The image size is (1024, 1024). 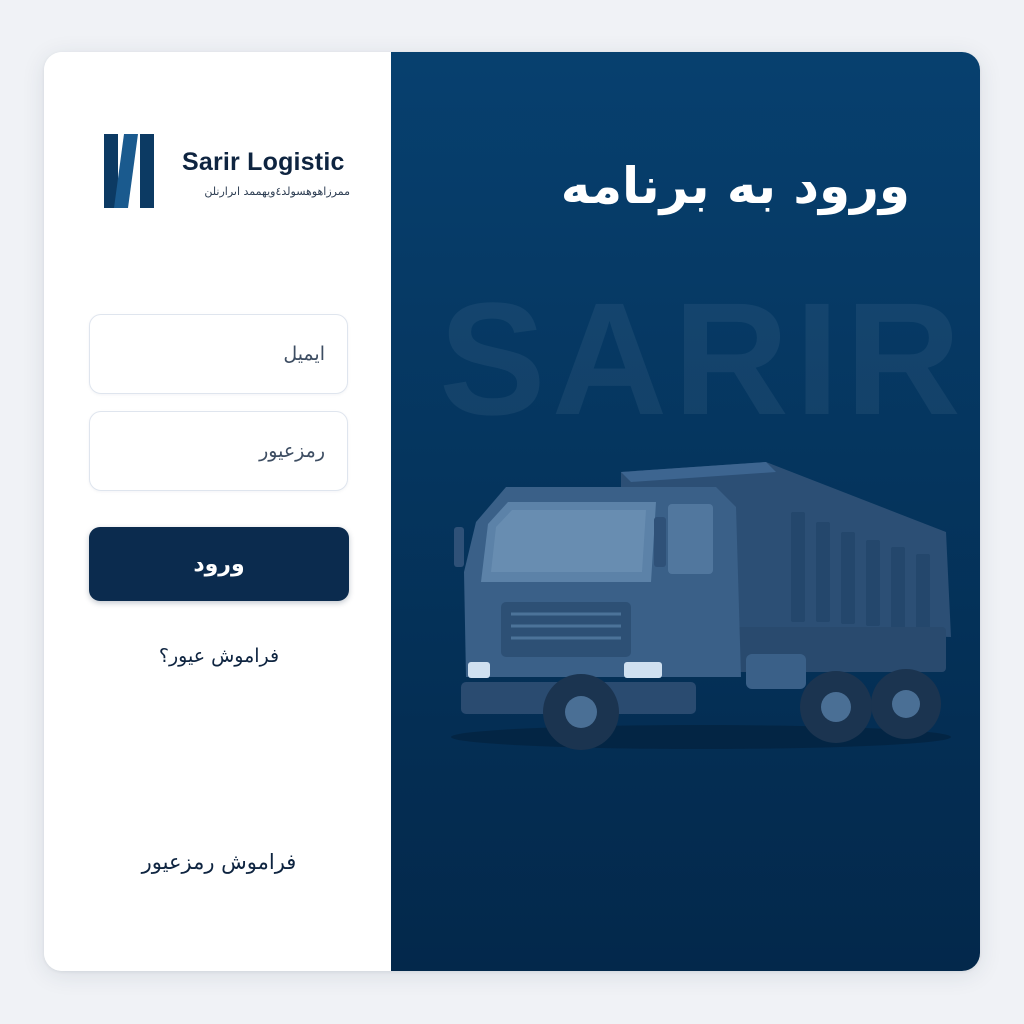 What do you see at coordinates (701, 606) in the screenshot?
I see `dump-truck-icon` at bounding box center [701, 606].